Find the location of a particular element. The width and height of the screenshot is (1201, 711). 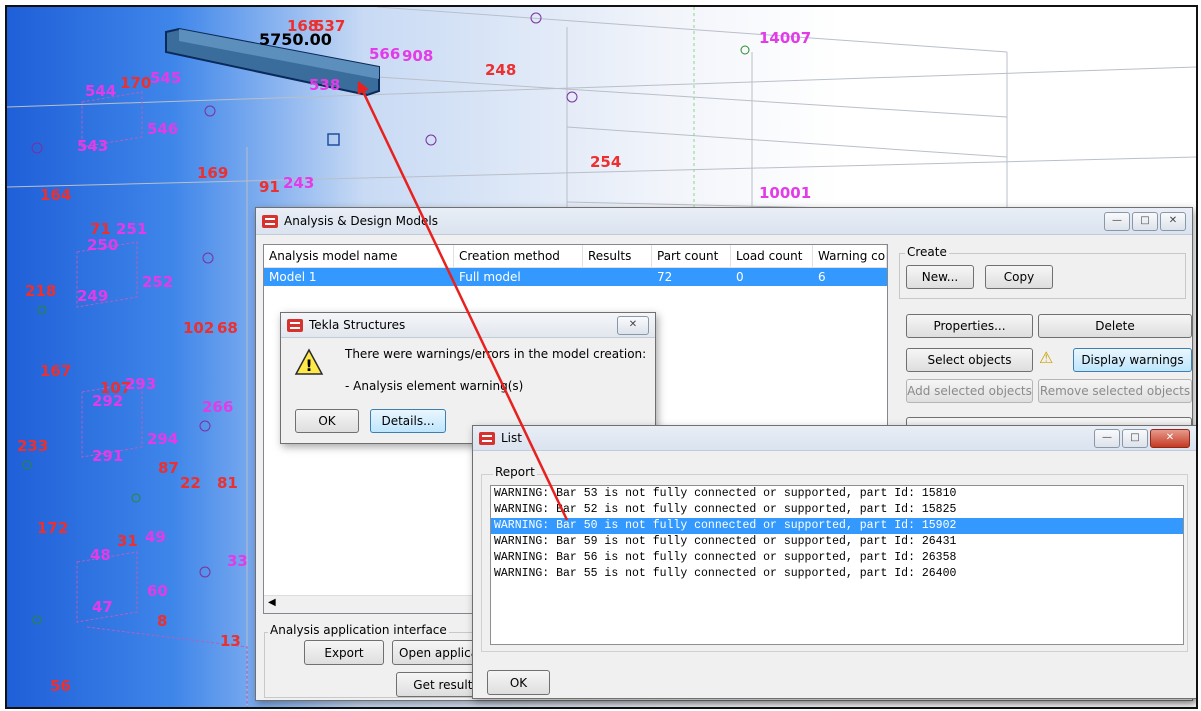

model-label: 71 is located at coordinates (100, 229).